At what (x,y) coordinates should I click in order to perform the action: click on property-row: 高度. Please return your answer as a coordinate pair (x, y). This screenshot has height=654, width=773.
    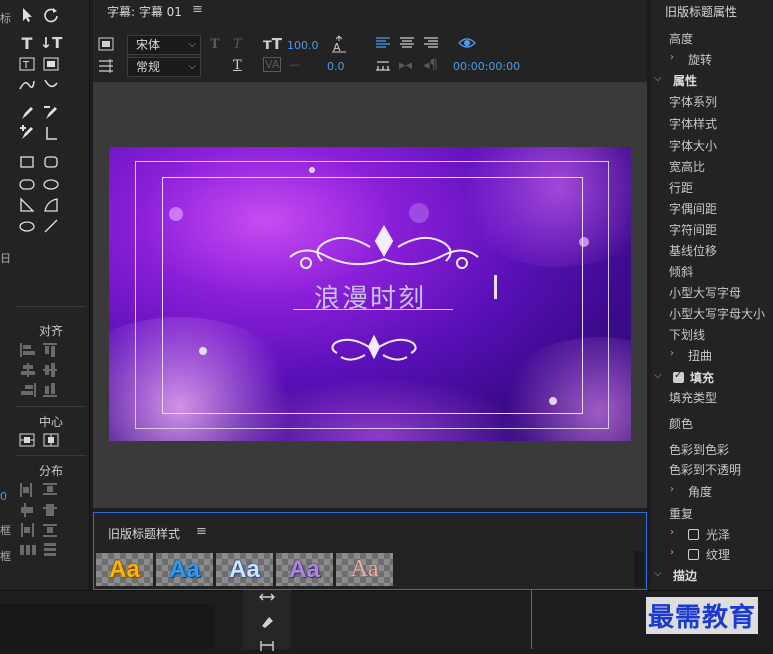
    Looking at the image, I should click on (712, 39).